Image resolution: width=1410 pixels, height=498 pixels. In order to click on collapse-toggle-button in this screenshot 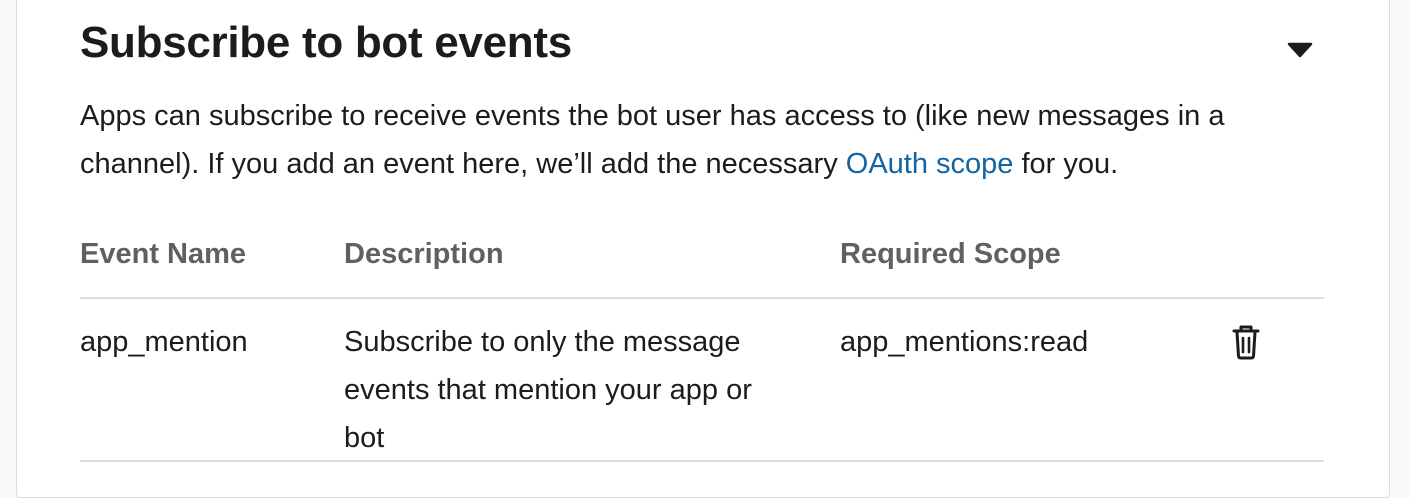, I will do `click(1300, 50)`.